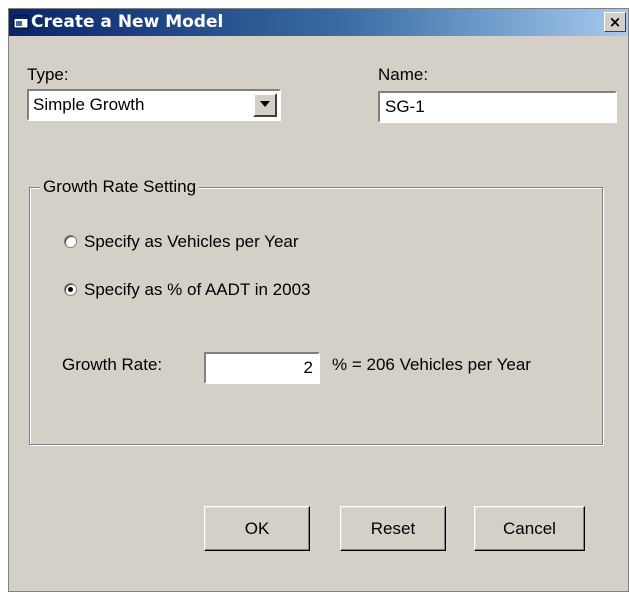  What do you see at coordinates (403, 74) in the screenshot?
I see `name-label: Name:` at bounding box center [403, 74].